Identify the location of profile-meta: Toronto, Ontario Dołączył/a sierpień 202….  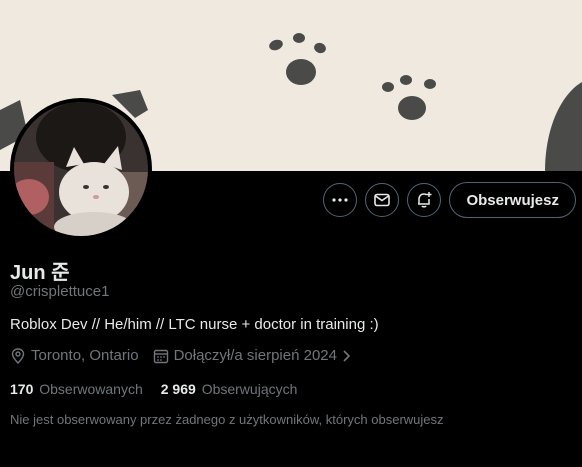
(188, 355).